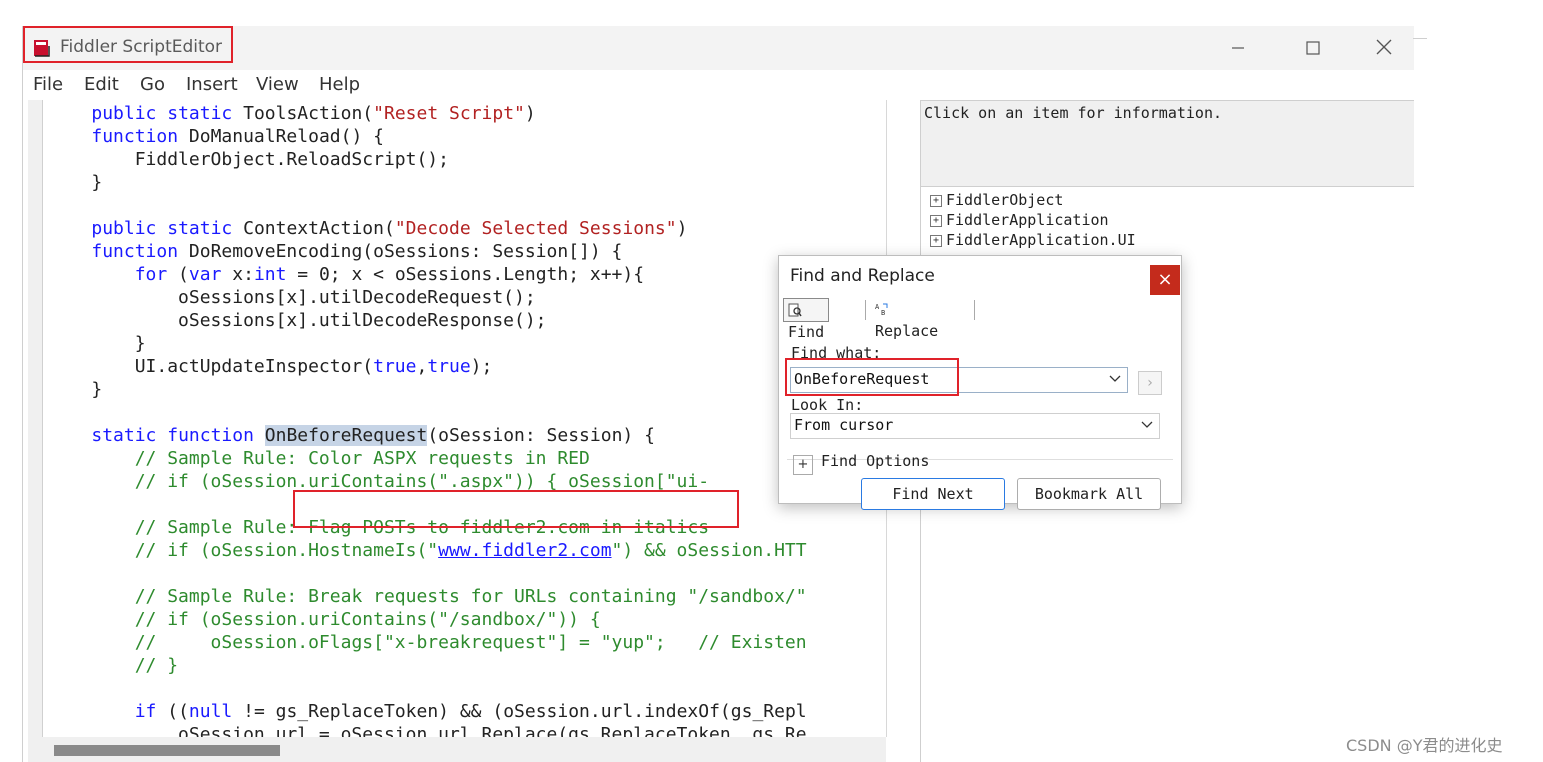 The height and width of the screenshot is (762, 1543). I want to click on svg-text: B, so click(883, 312).